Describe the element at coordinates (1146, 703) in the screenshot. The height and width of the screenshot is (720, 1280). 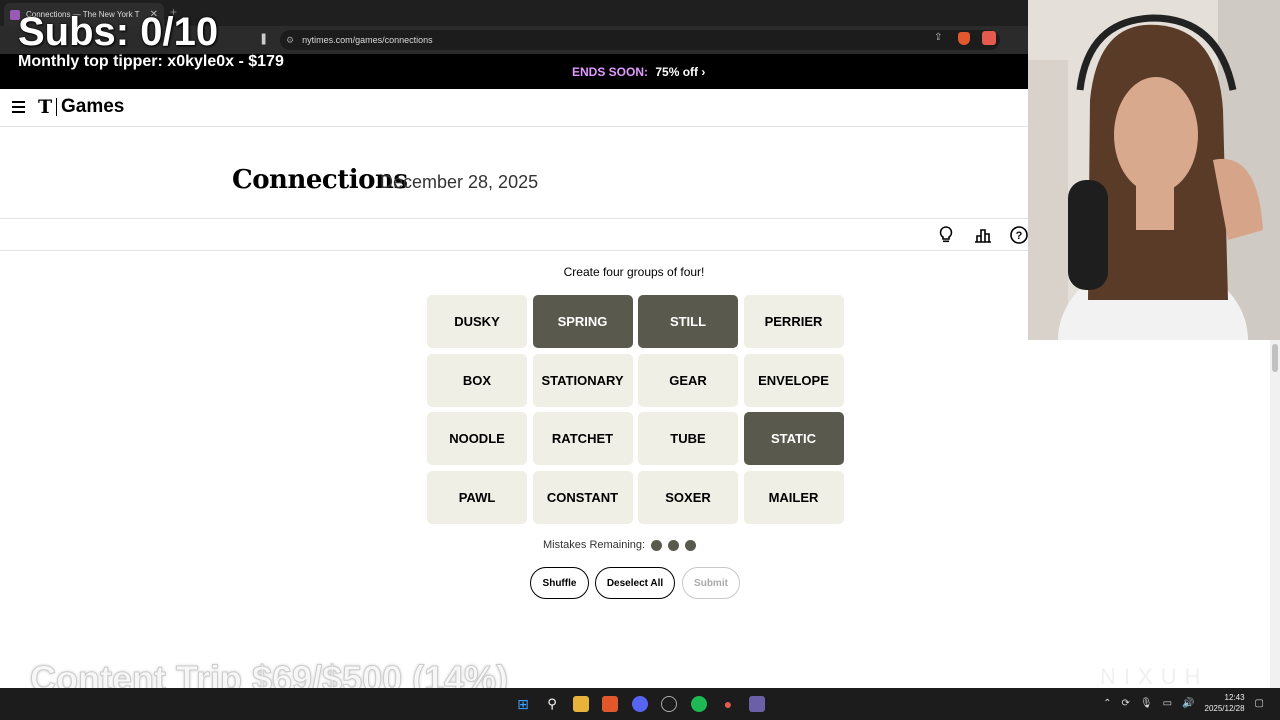
I see `microphone-icon: 🎙` at that location.